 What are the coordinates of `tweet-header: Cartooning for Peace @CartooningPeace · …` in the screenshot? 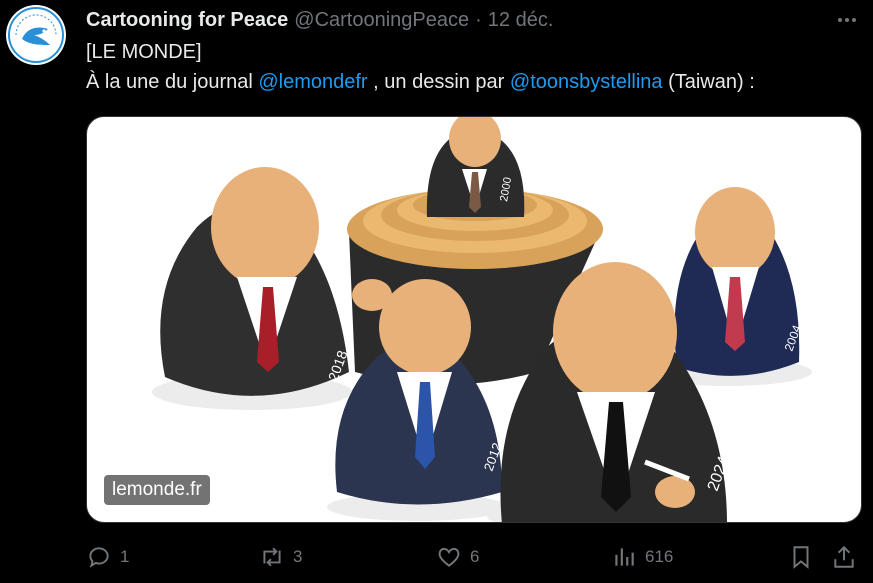 It's located at (469, 20).